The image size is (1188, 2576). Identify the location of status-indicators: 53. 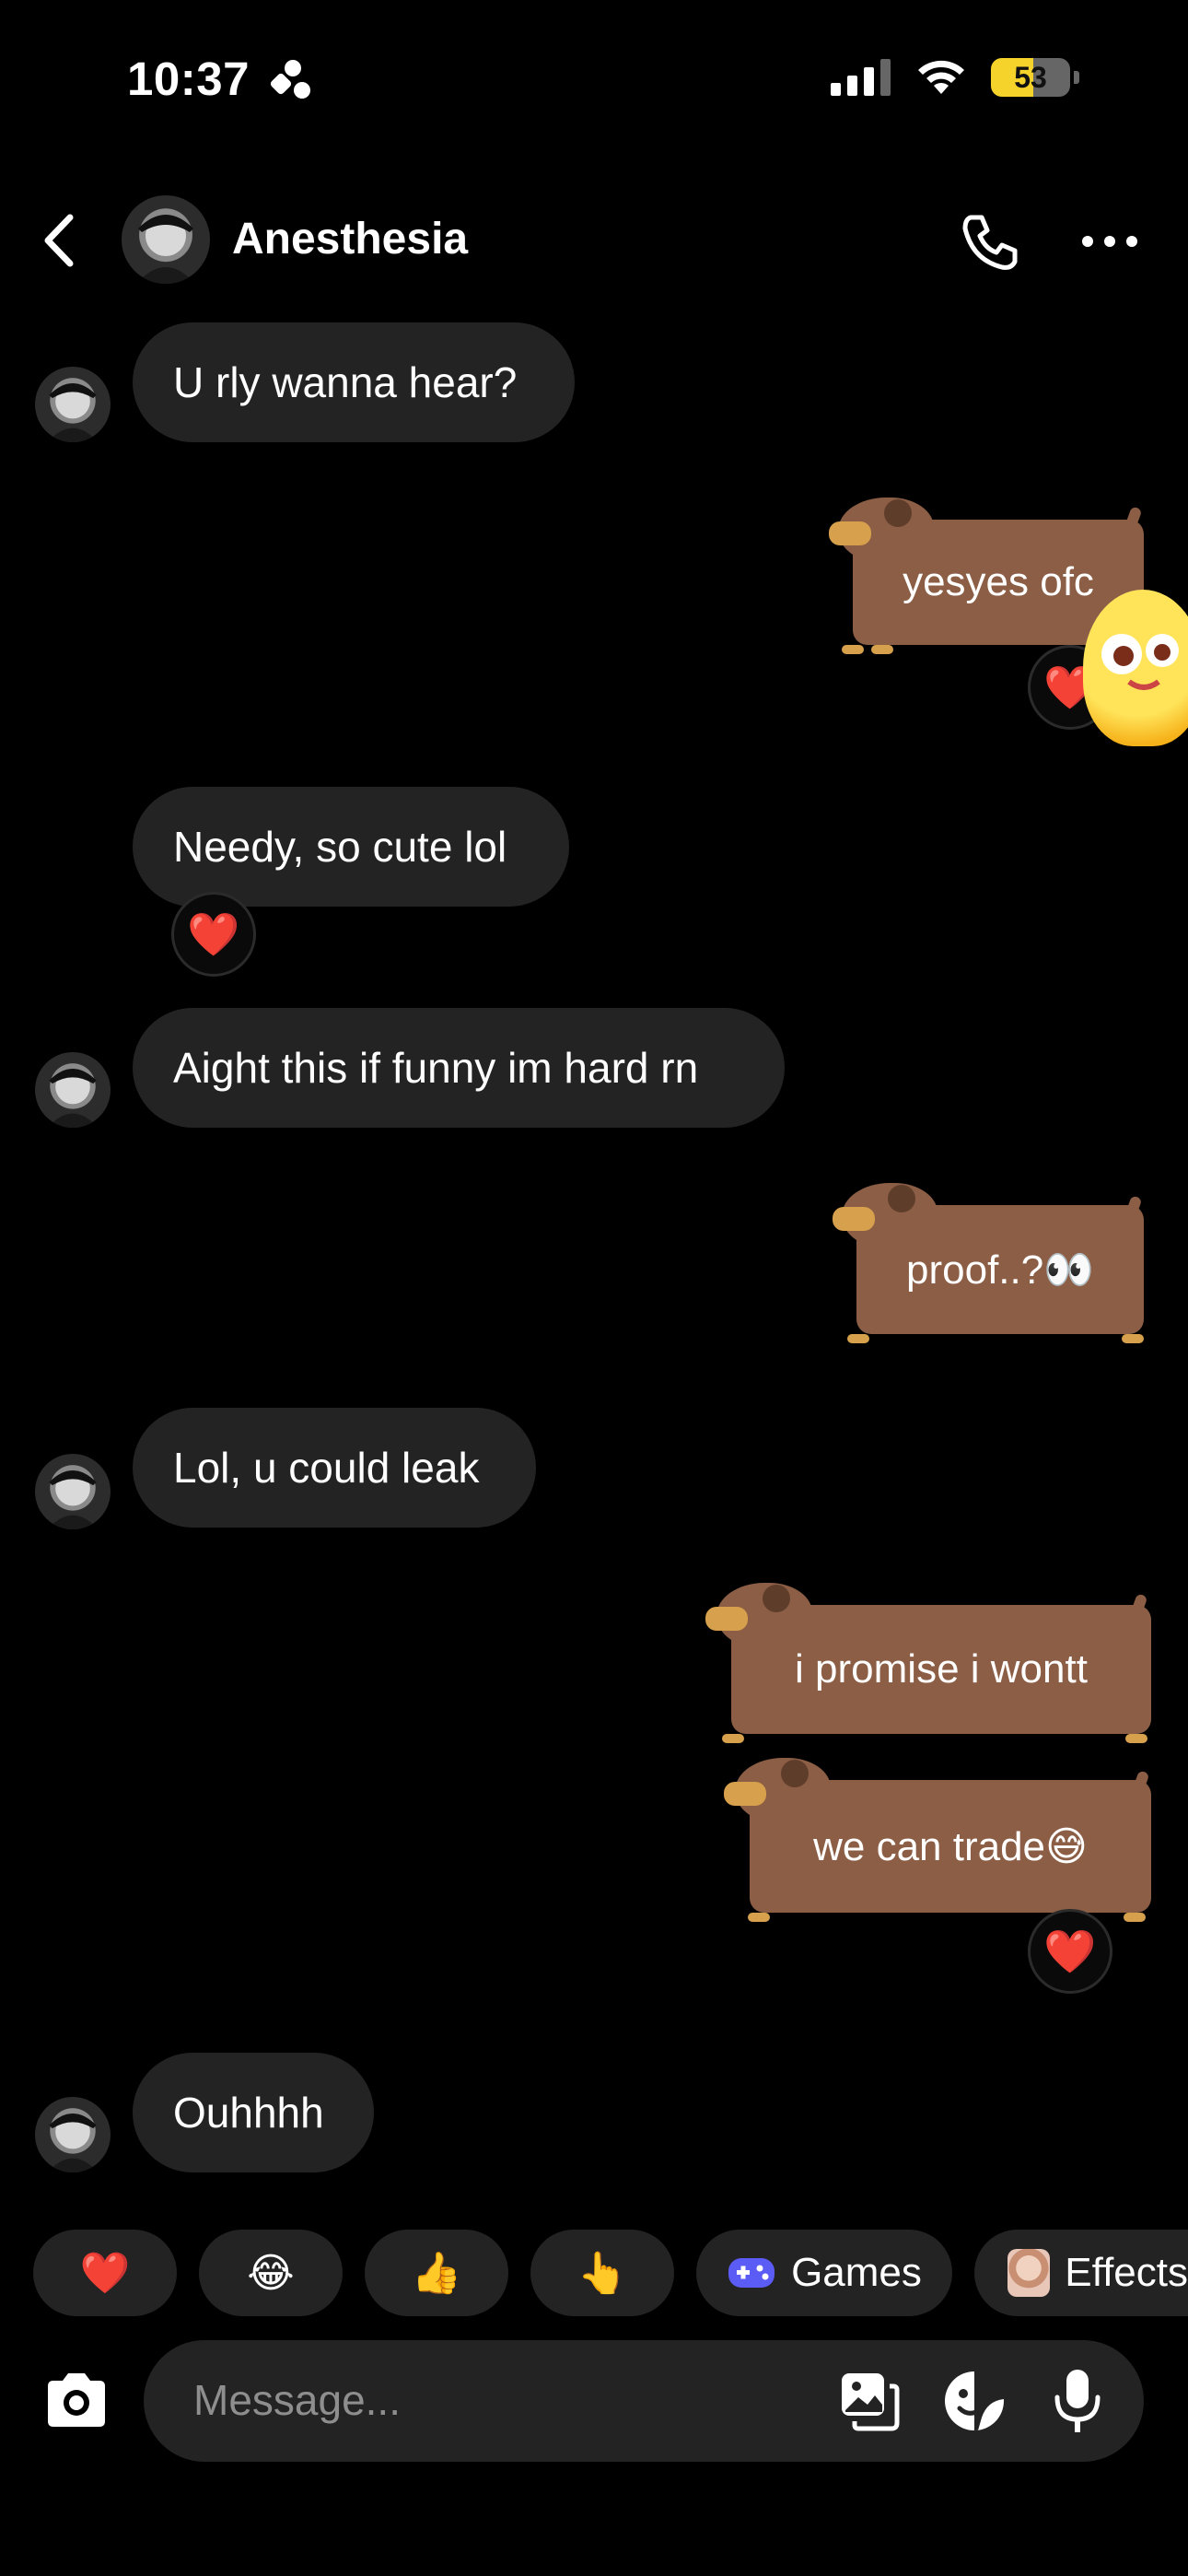
(955, 77).